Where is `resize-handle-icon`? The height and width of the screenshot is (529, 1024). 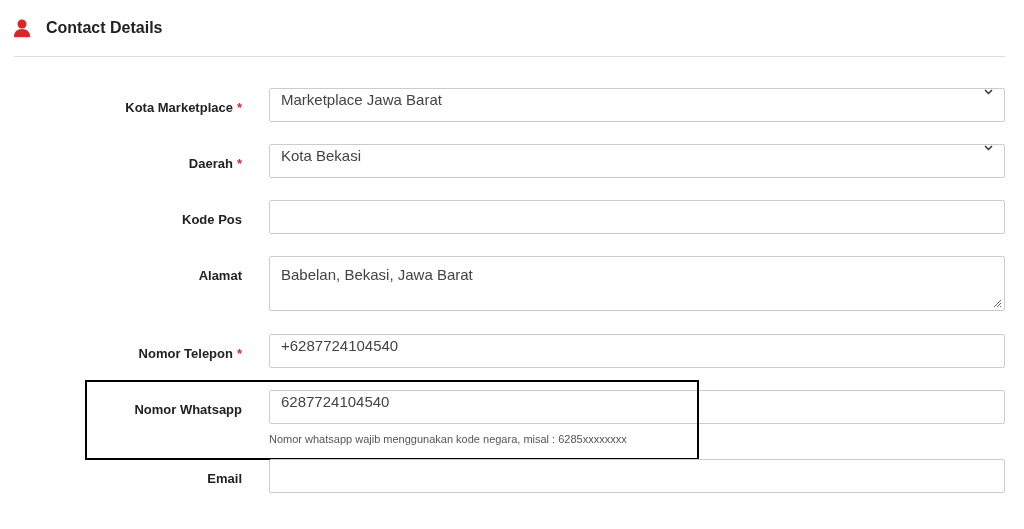
resize-handle-icon is located at coordinates (997, 303).